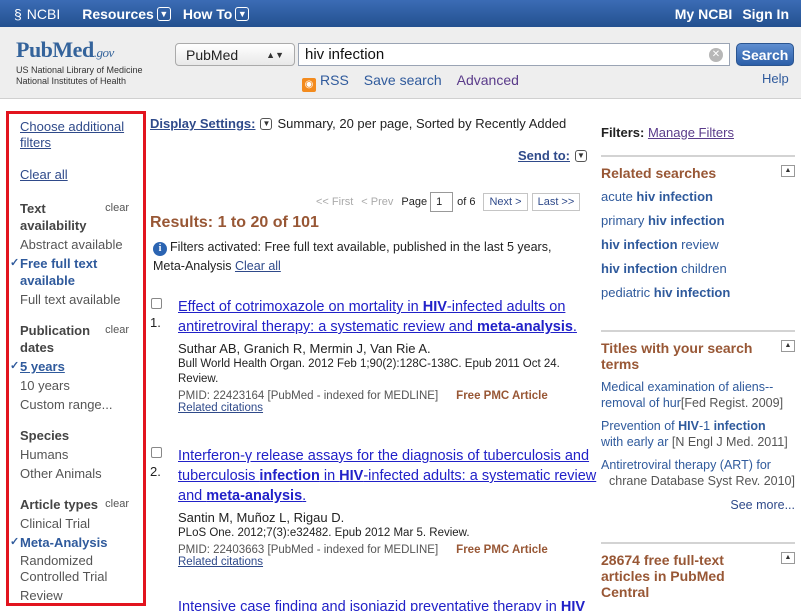 The image size is (801, 611). Describe the element at coordinates (212, 54) in the screenshot. I see `database-value: PubMed` at that location.